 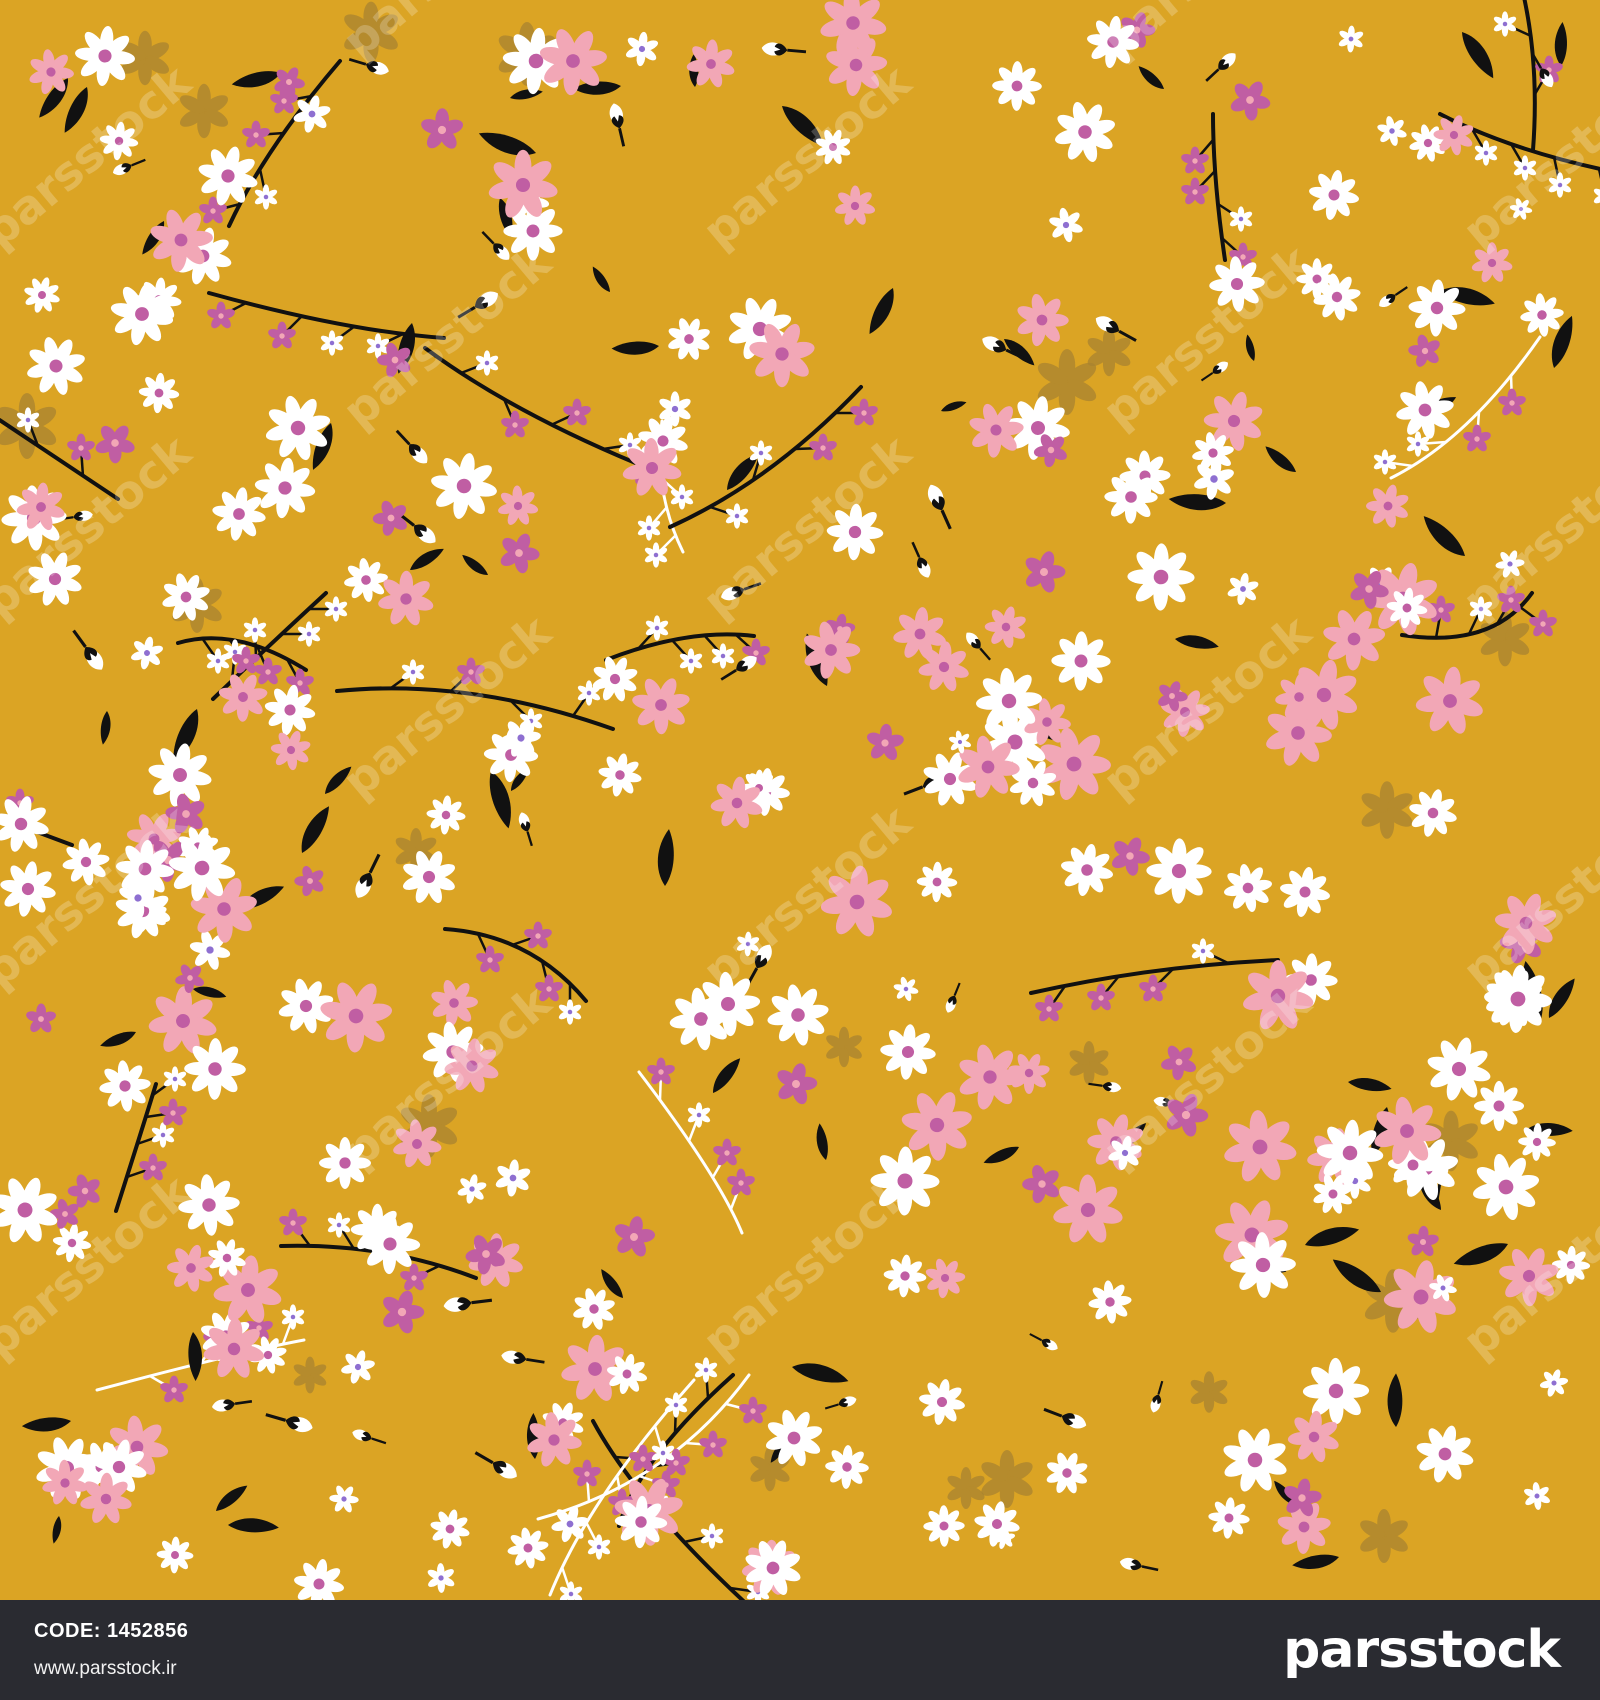 What do you see at coordinates (148, 1631) in the screenshot?
I see `code-value: 1452856` at bounding box center [148, 1631].